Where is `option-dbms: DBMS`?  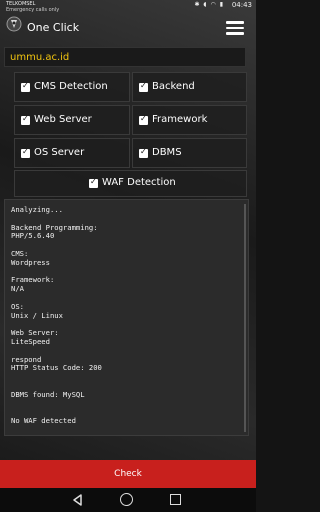
option-dbms: DBMS is located at coordinates (189, 153).